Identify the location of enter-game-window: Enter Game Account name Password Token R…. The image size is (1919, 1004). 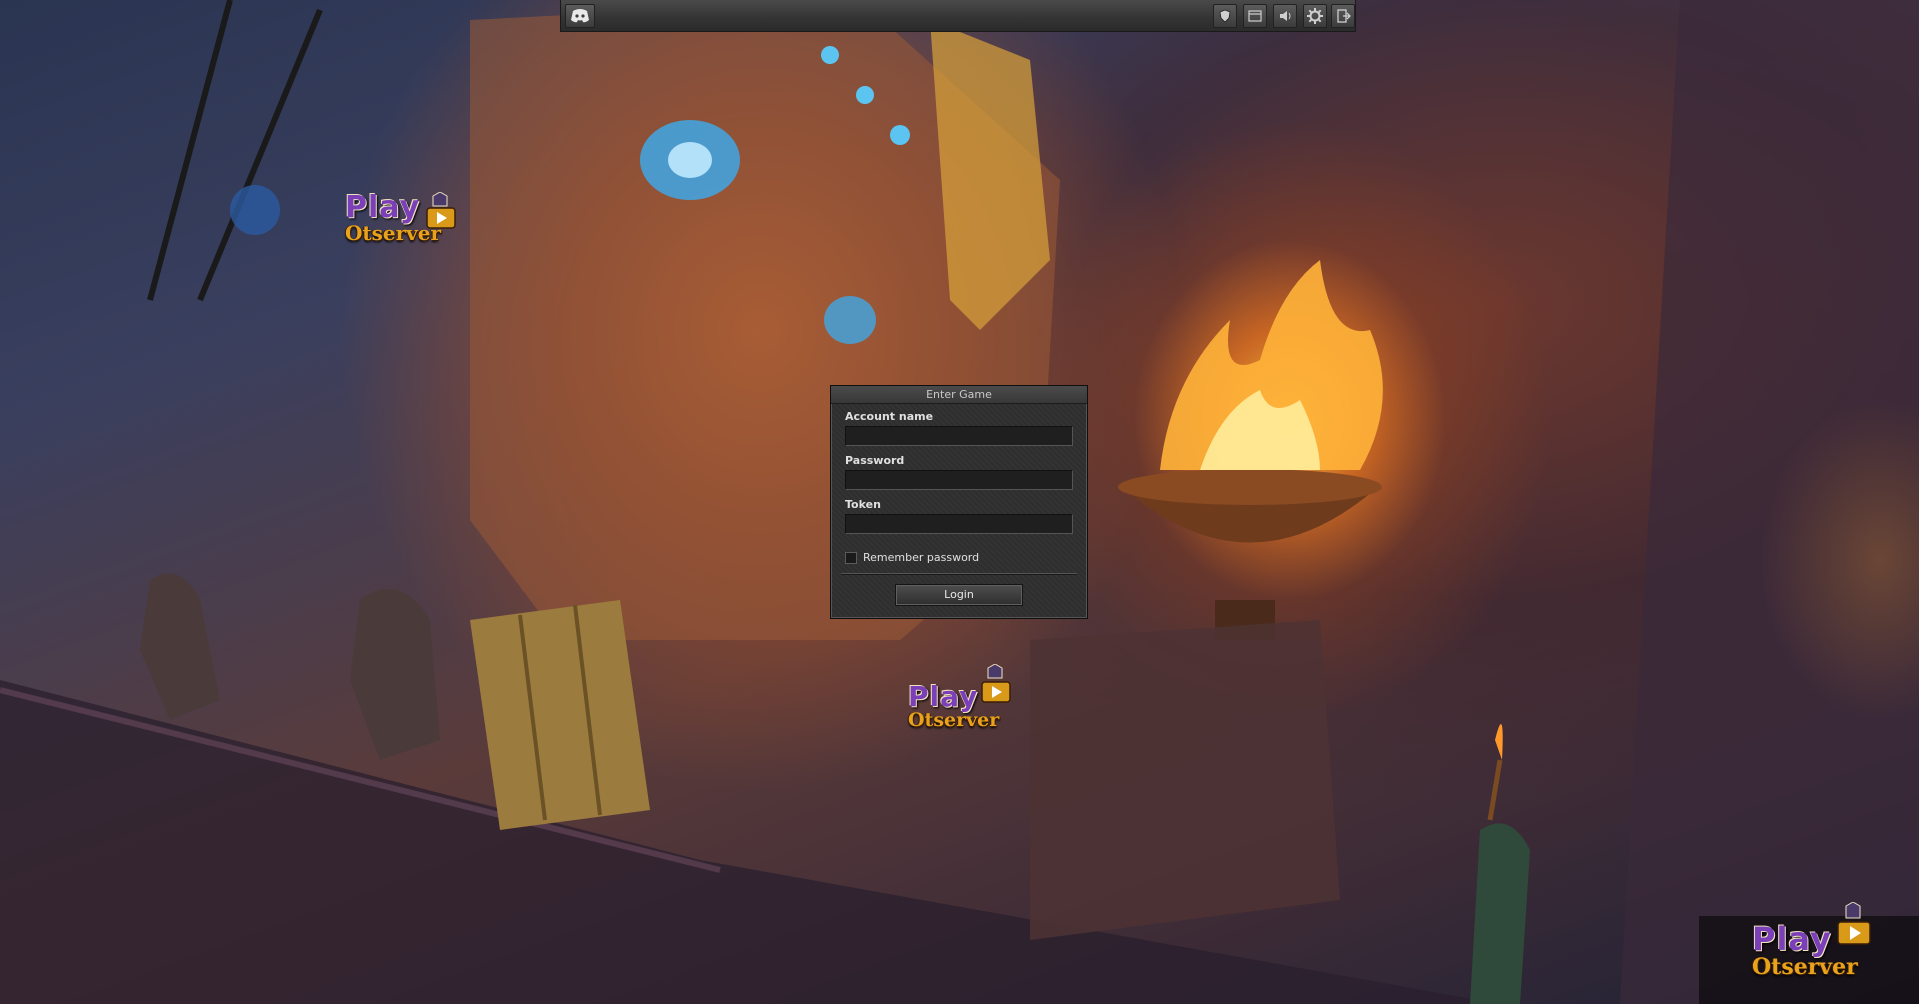
(959, 502).